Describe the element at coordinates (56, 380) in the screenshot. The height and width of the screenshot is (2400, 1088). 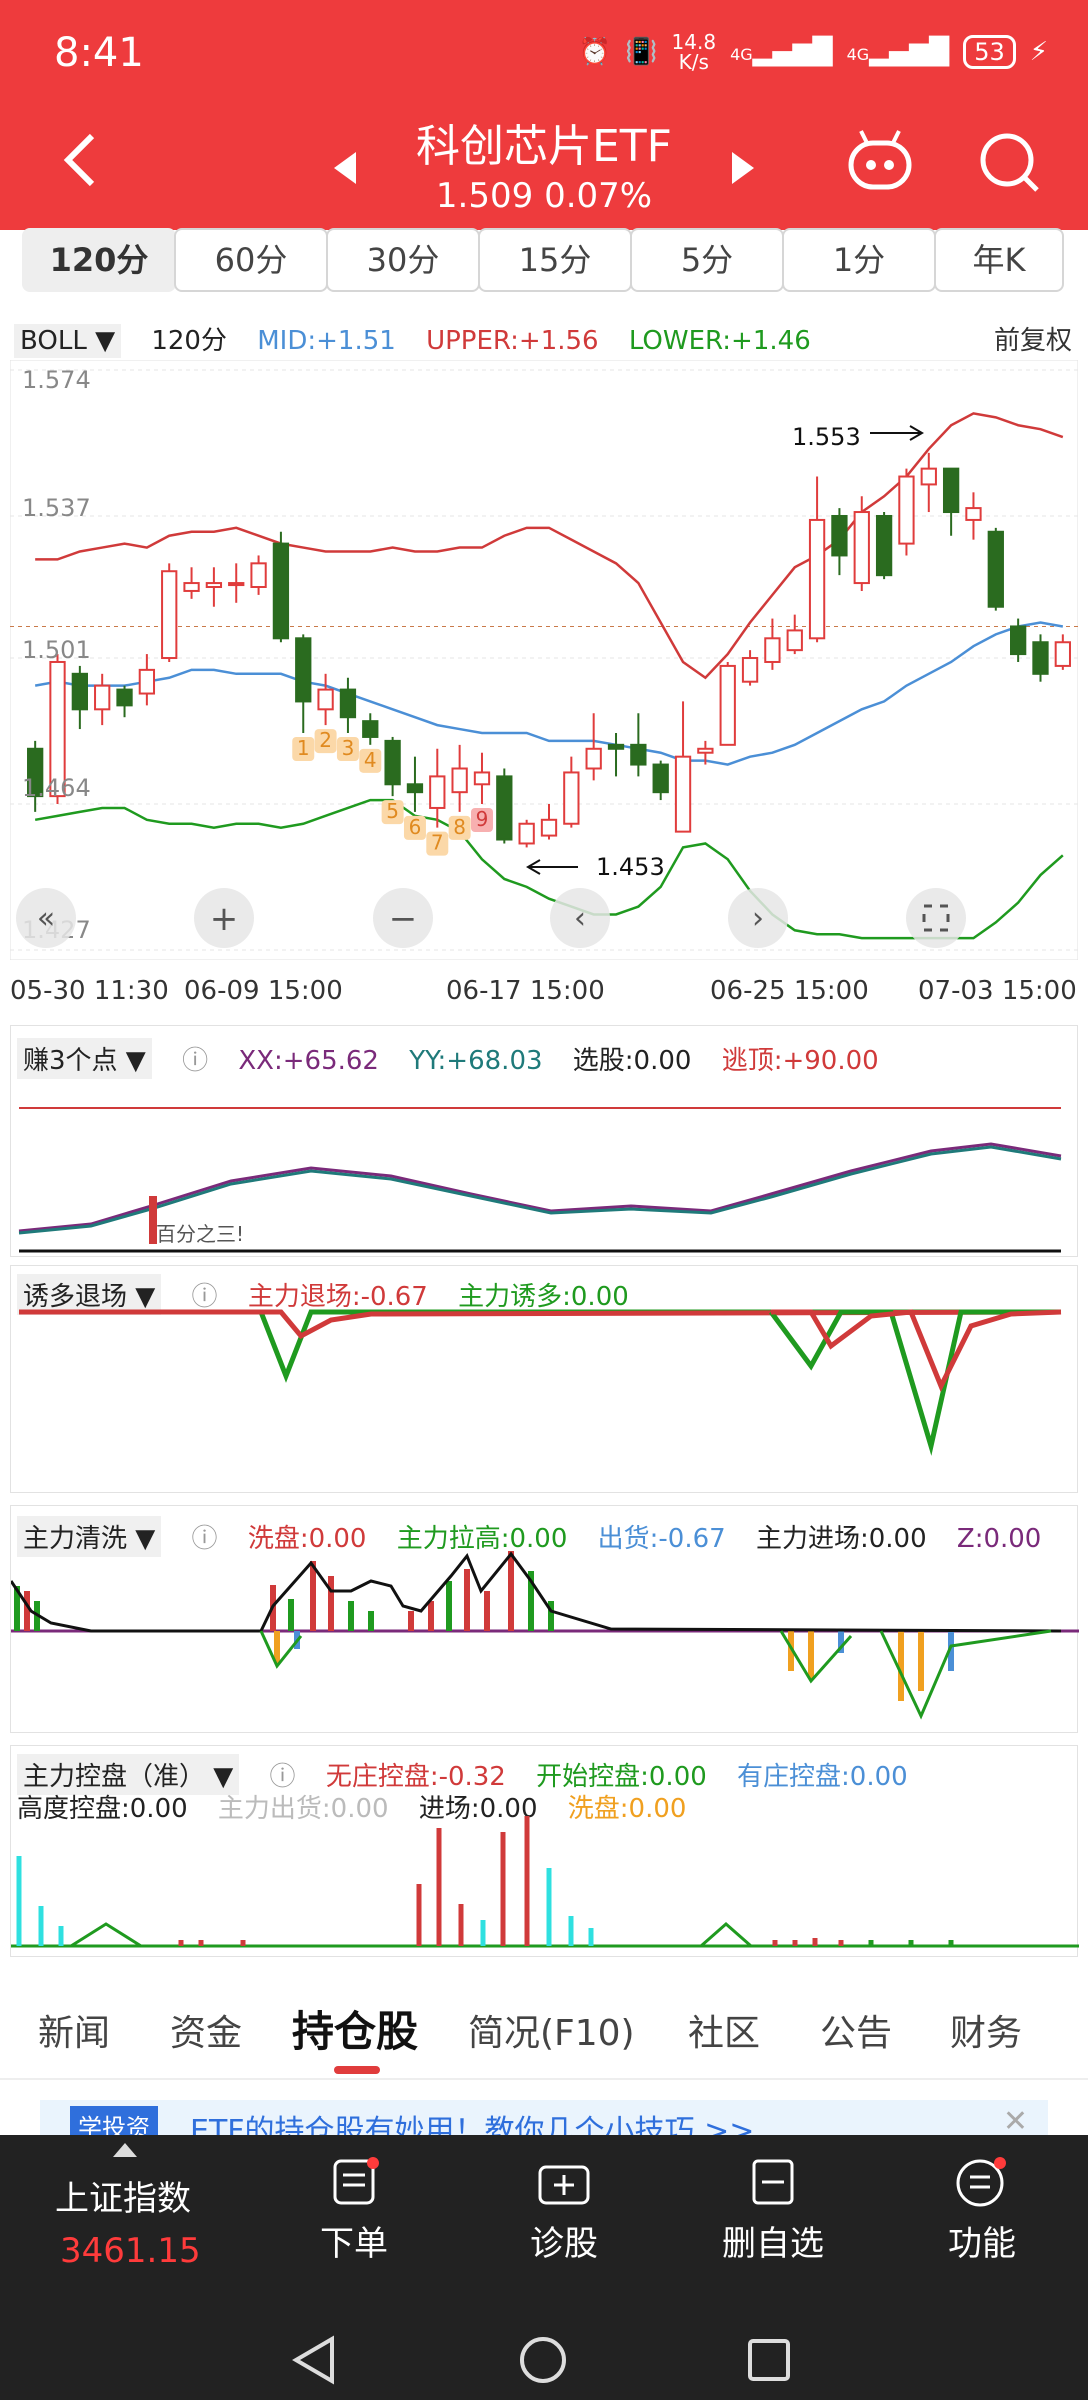
I see `price-tick: 1.574` at that location.